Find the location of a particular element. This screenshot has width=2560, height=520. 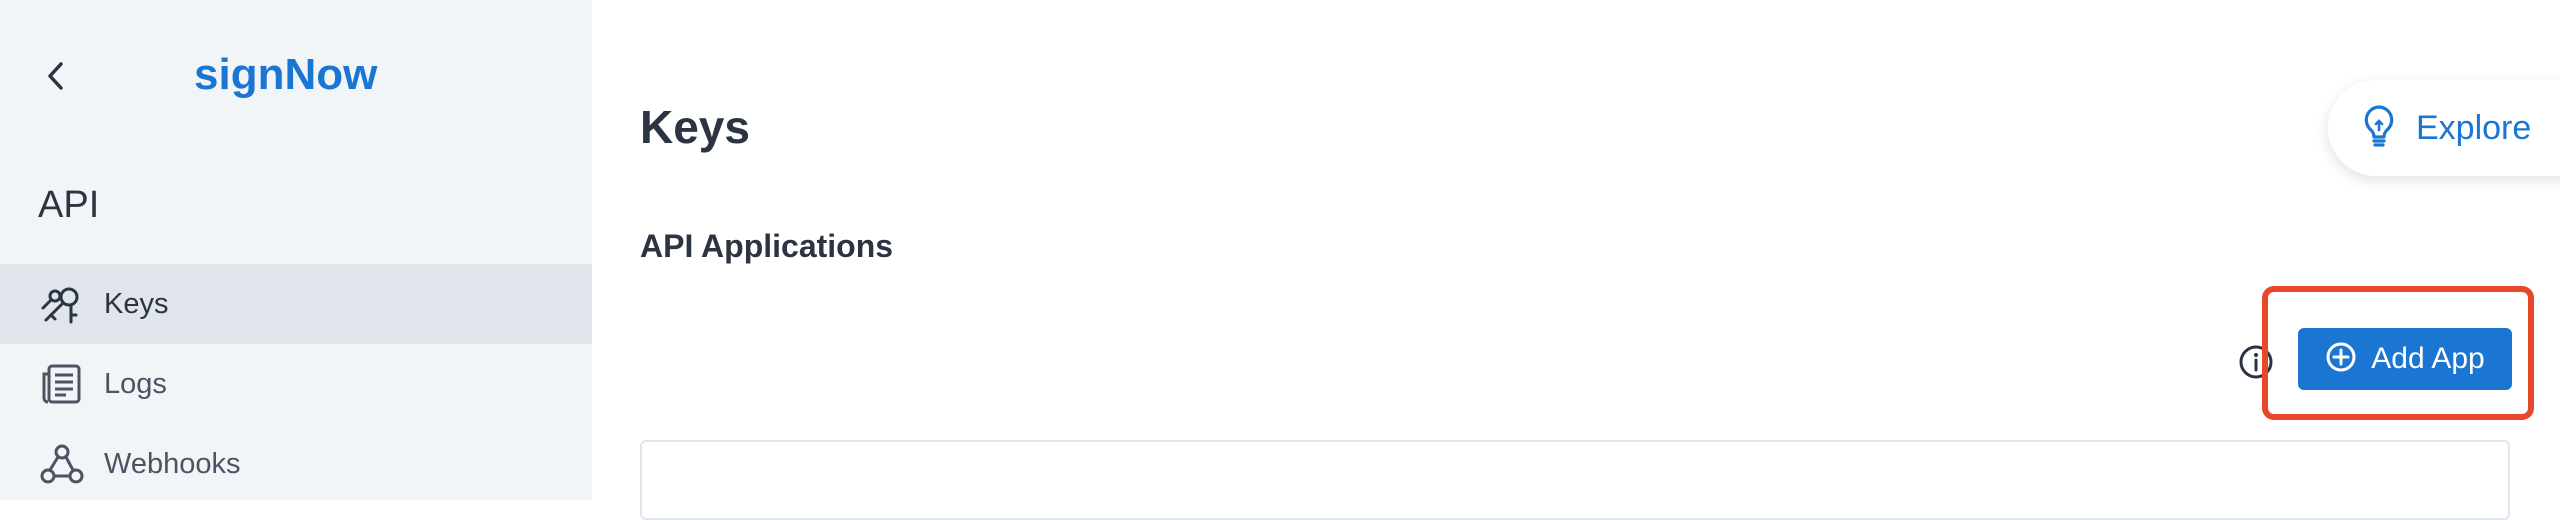

chevron-left-icon is located at coordinates (56, 78).